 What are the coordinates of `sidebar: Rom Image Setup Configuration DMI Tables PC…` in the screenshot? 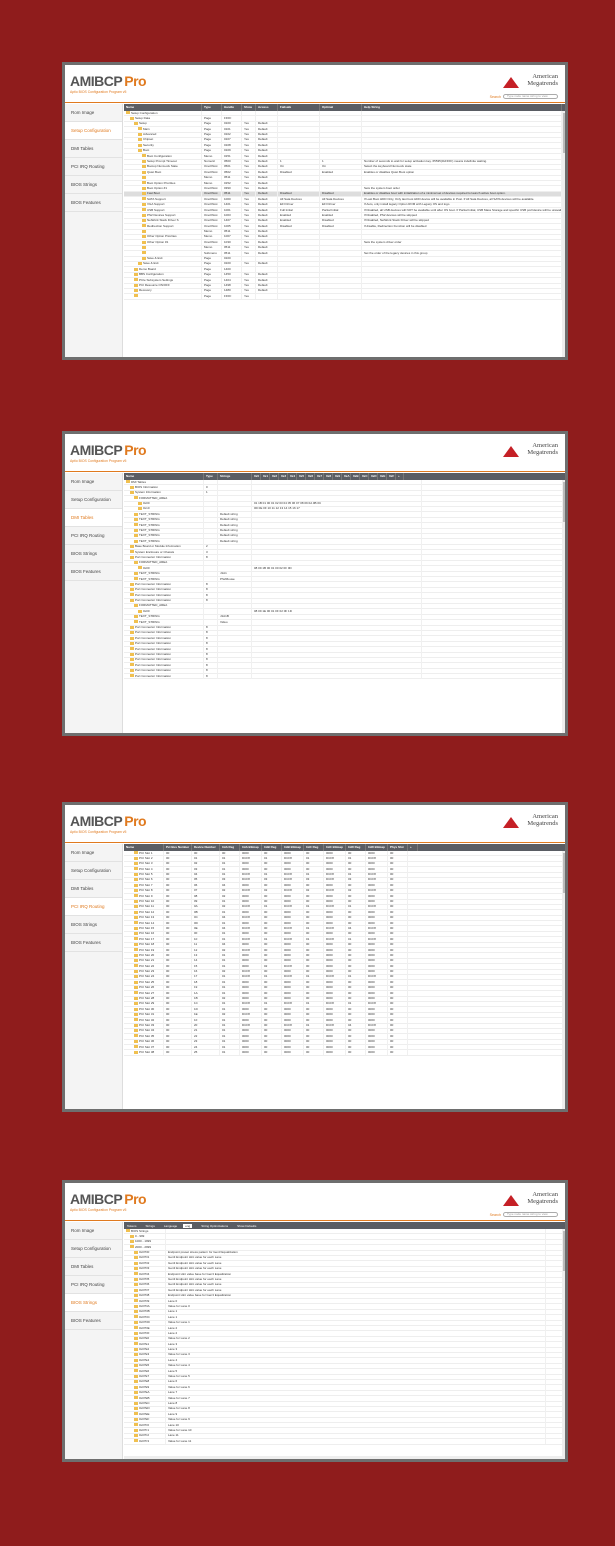 It's located at (94, 603).